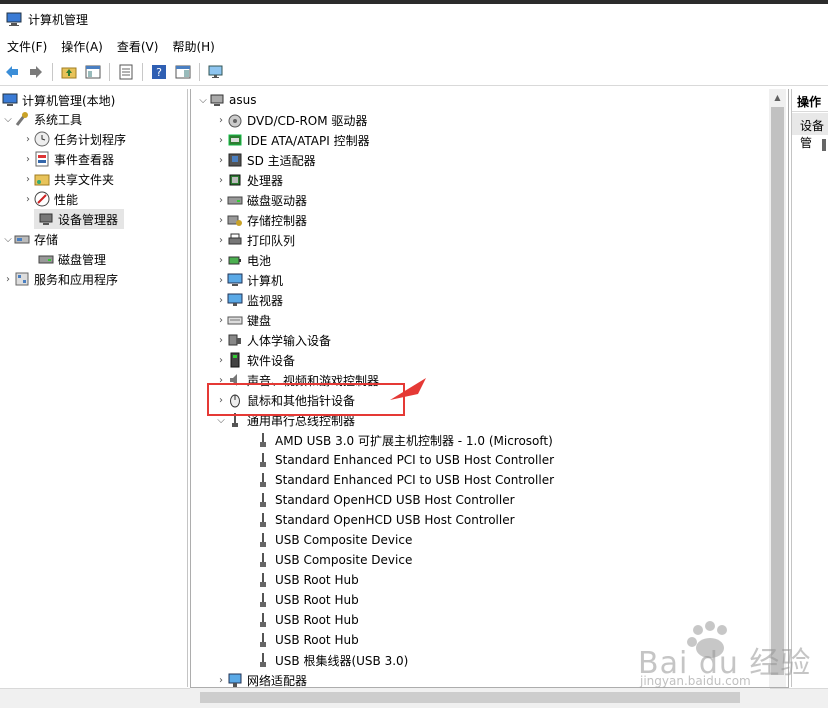 This screenshot has width=828, height=708. What do you see at coordinates (235, 200) in the screenshot?
I see `disk-drive-icon` at bounding box center [235, 200].